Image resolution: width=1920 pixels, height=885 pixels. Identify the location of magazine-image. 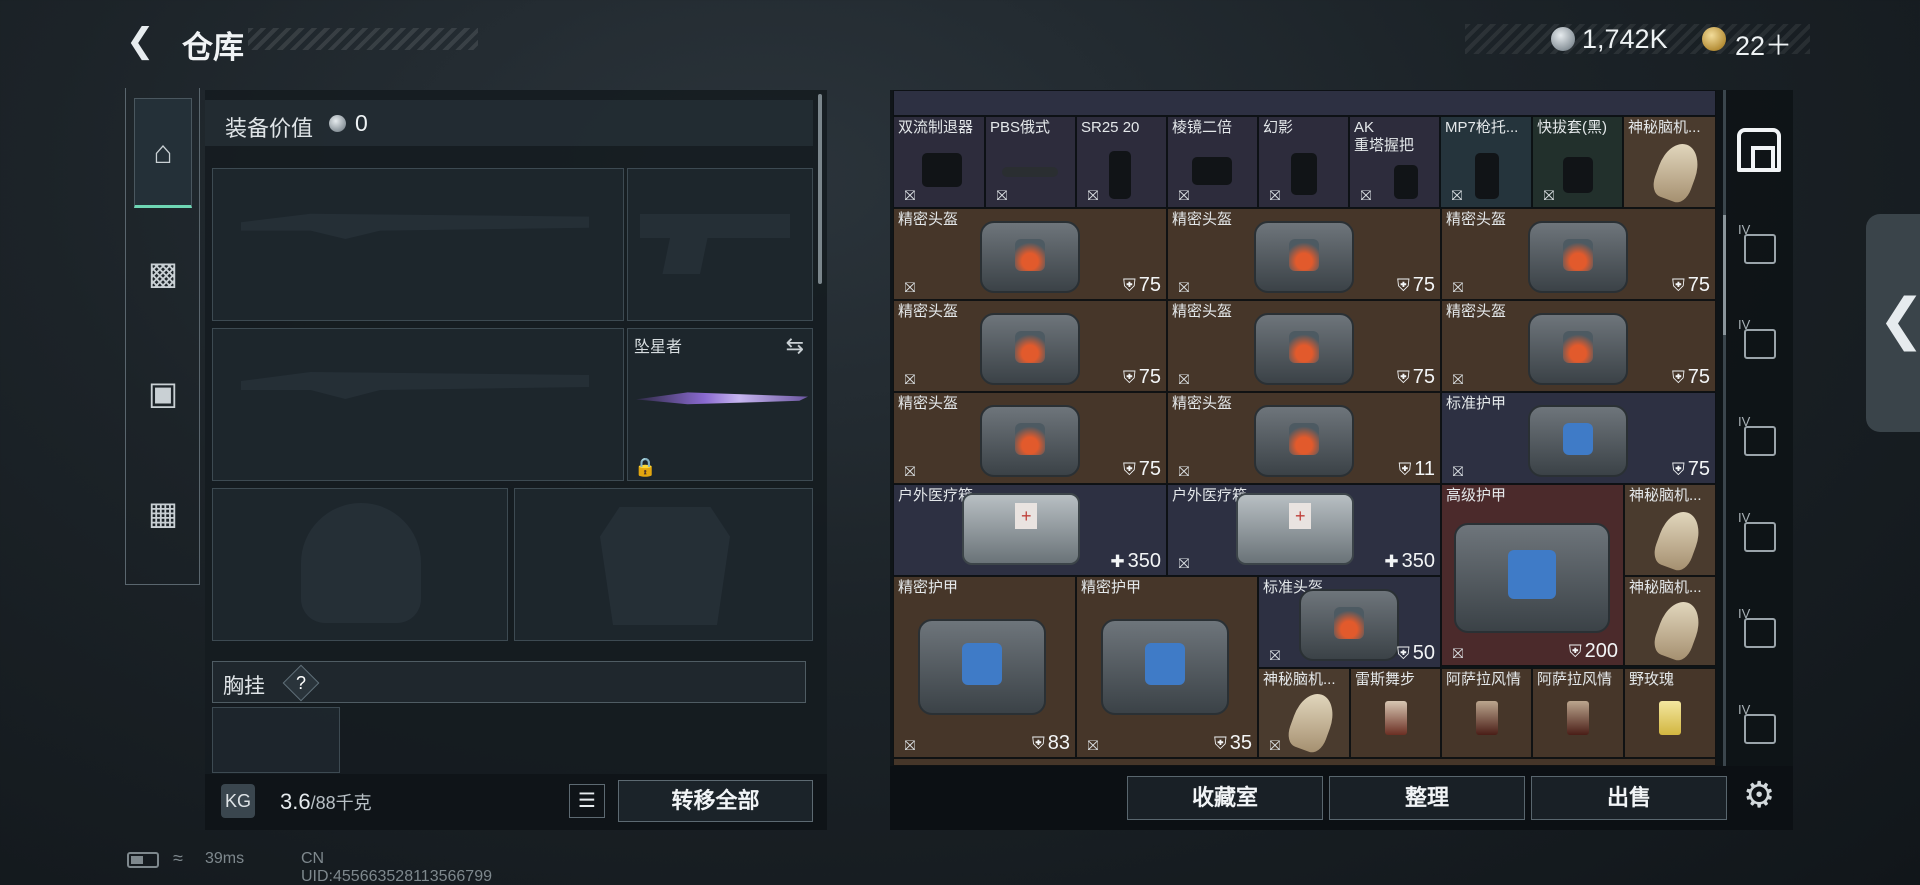
(1120, 175).